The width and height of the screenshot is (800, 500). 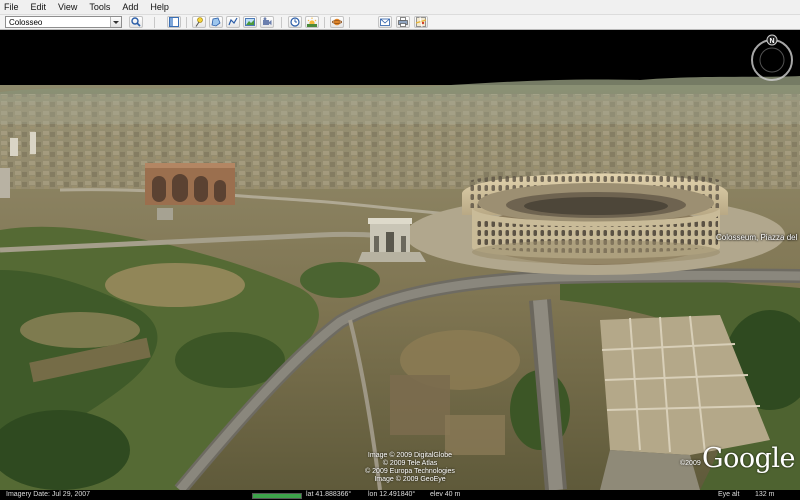 What do you see at coordinates (595, 218) in the screenshot?
I see `colosseum-model` at bounding box center [595, 218].